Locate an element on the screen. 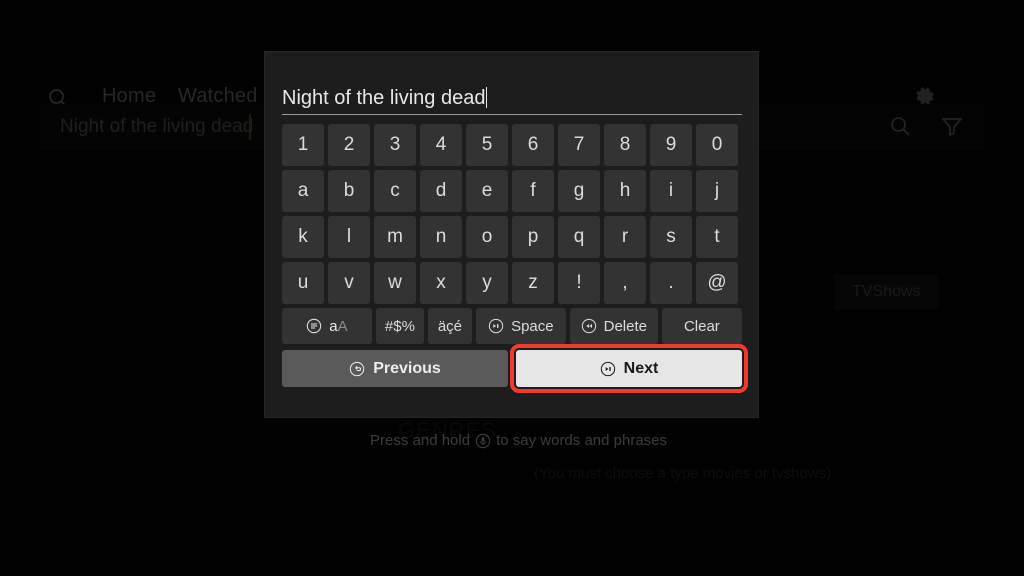  circled-rewind-icon is located at coordinates (589, 326).